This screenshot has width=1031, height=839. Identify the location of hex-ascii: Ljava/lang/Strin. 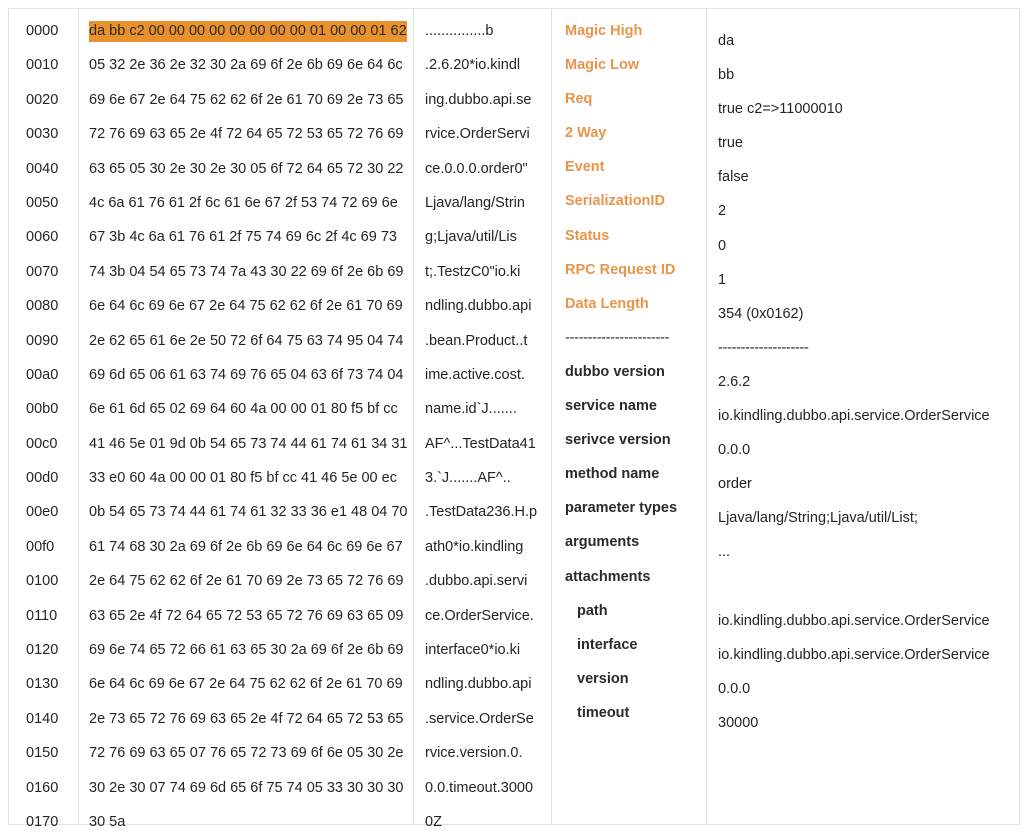
(475, 202).